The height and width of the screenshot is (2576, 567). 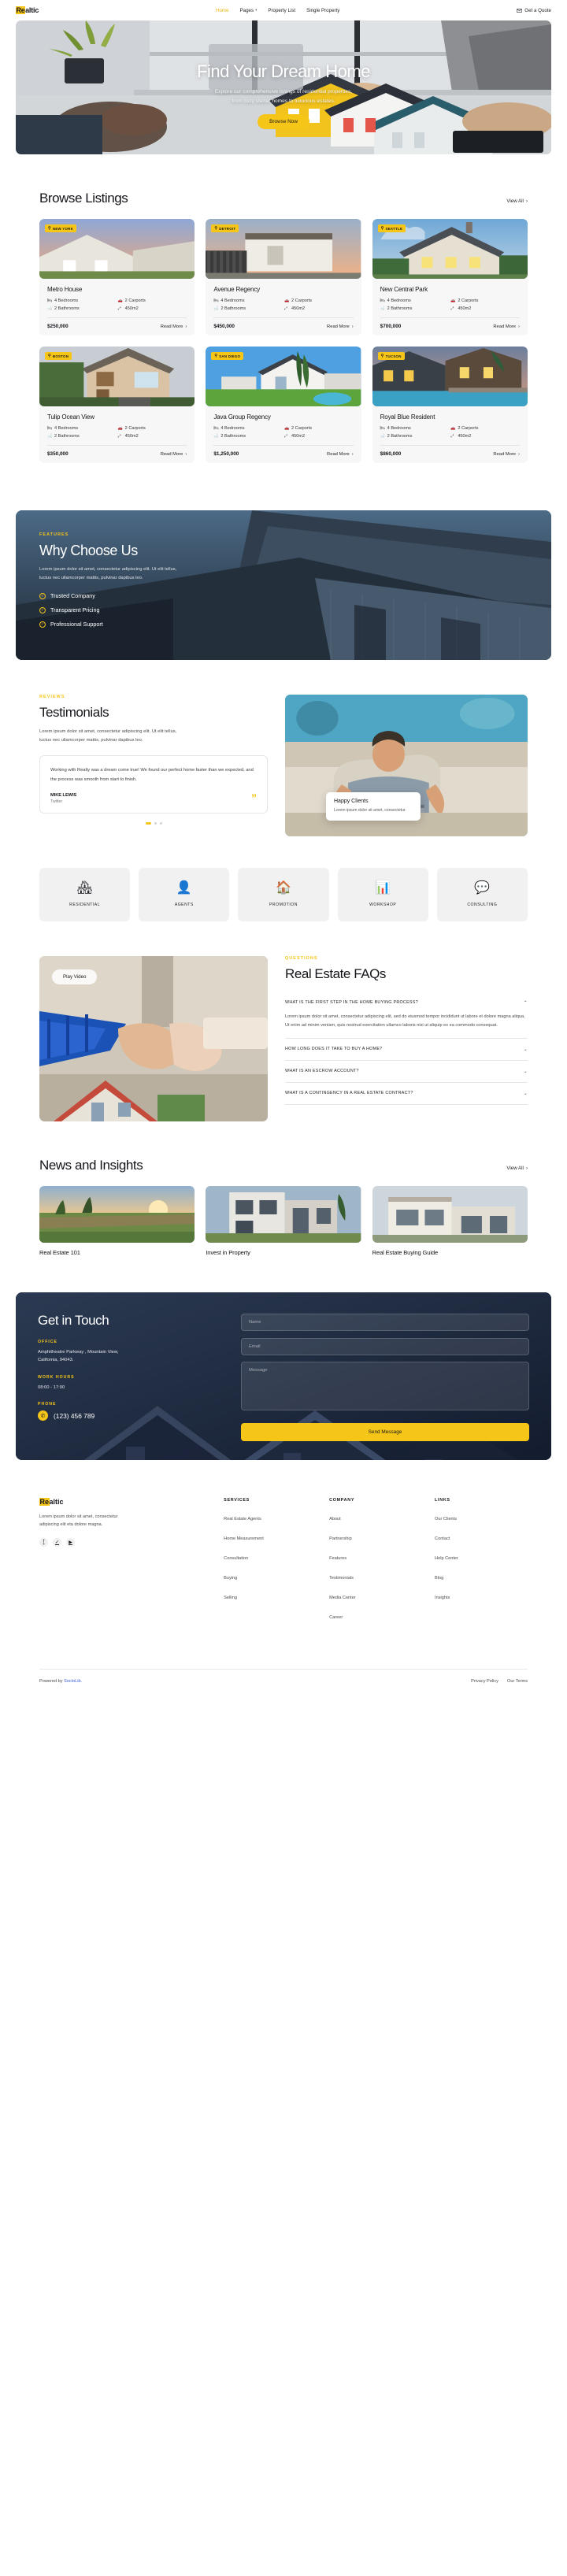 I want to click on footer-link: Buying, so click(x=230, y=1578).